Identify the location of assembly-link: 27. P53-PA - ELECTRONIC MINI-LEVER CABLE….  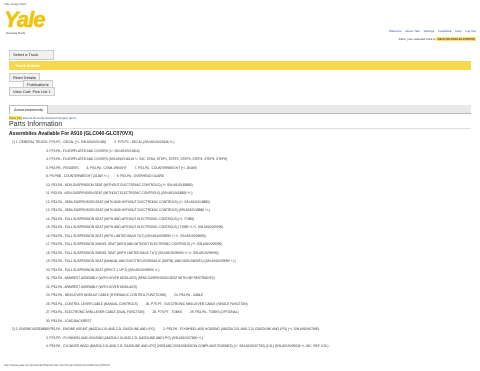
(95, 312).